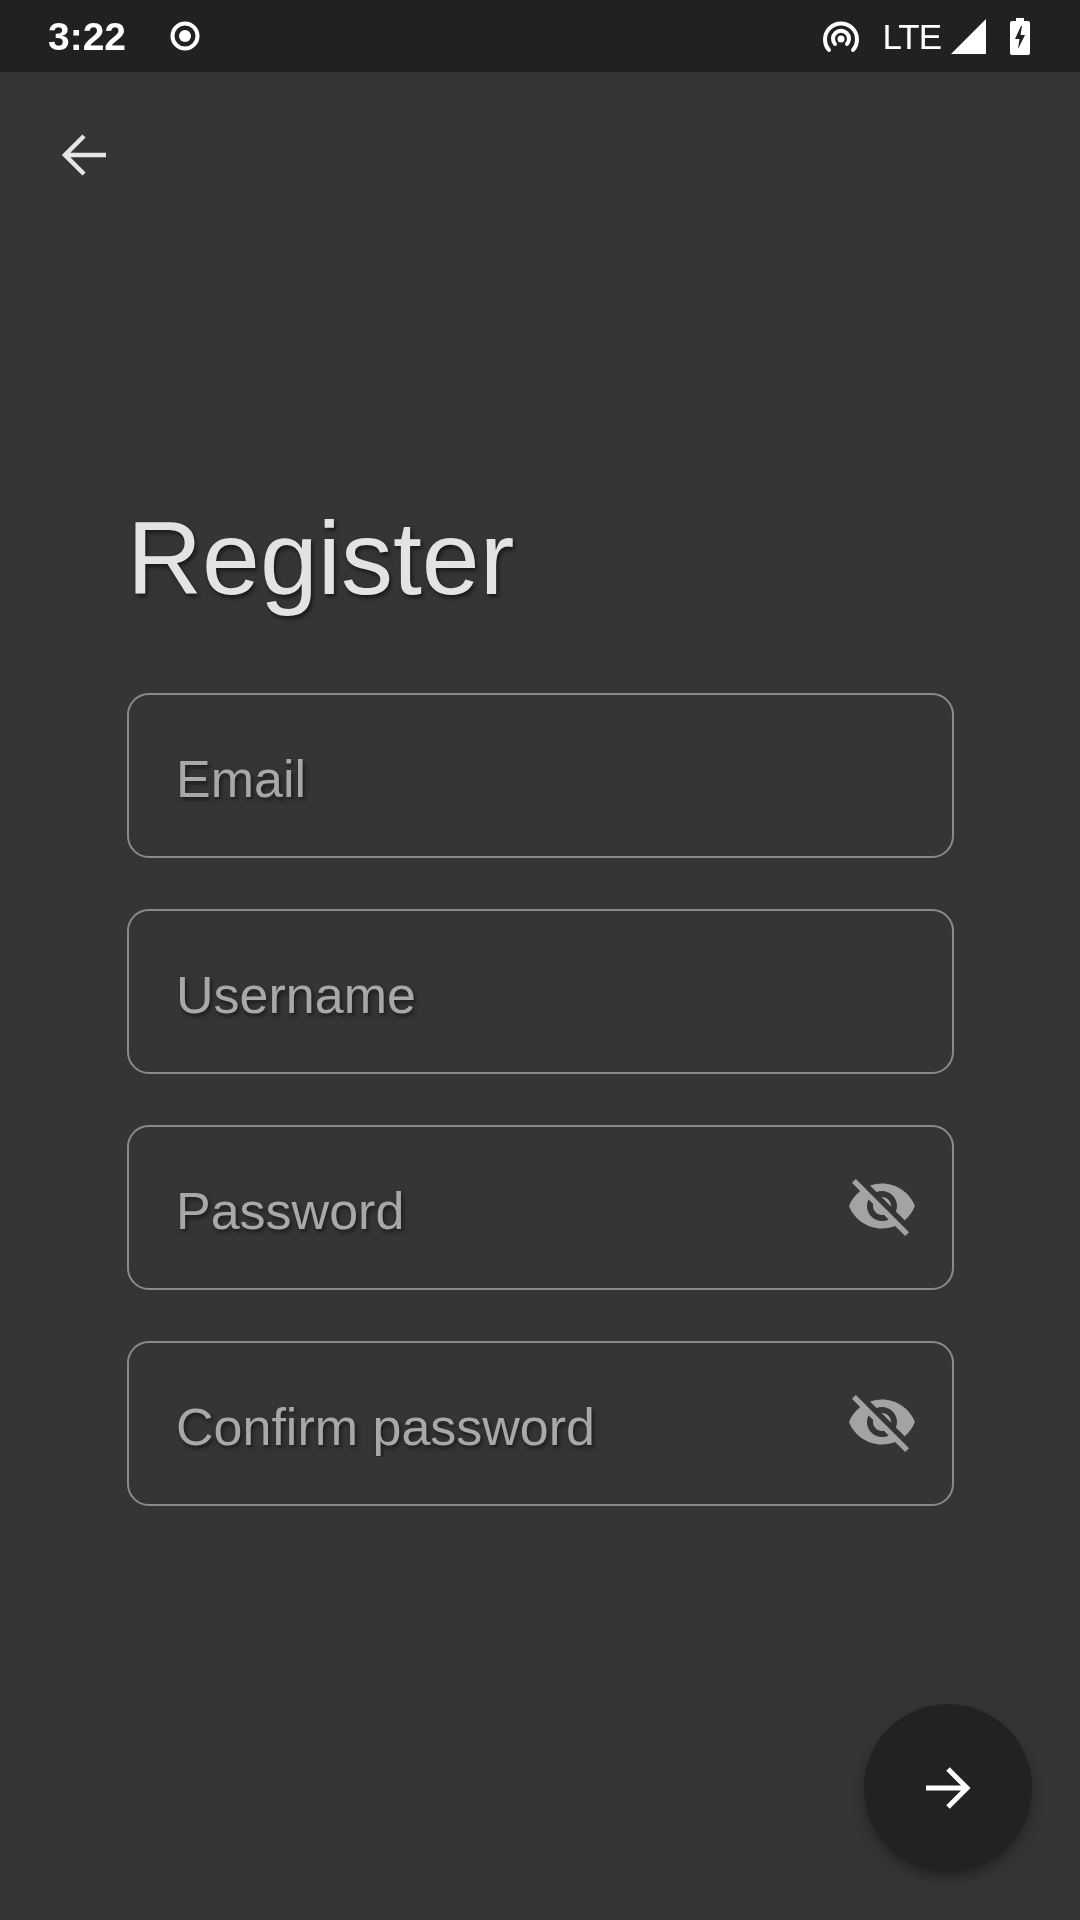 This screenshot has width=1080, height=1920. I want to click on password-input: Confirm password, so click(504, 1426).